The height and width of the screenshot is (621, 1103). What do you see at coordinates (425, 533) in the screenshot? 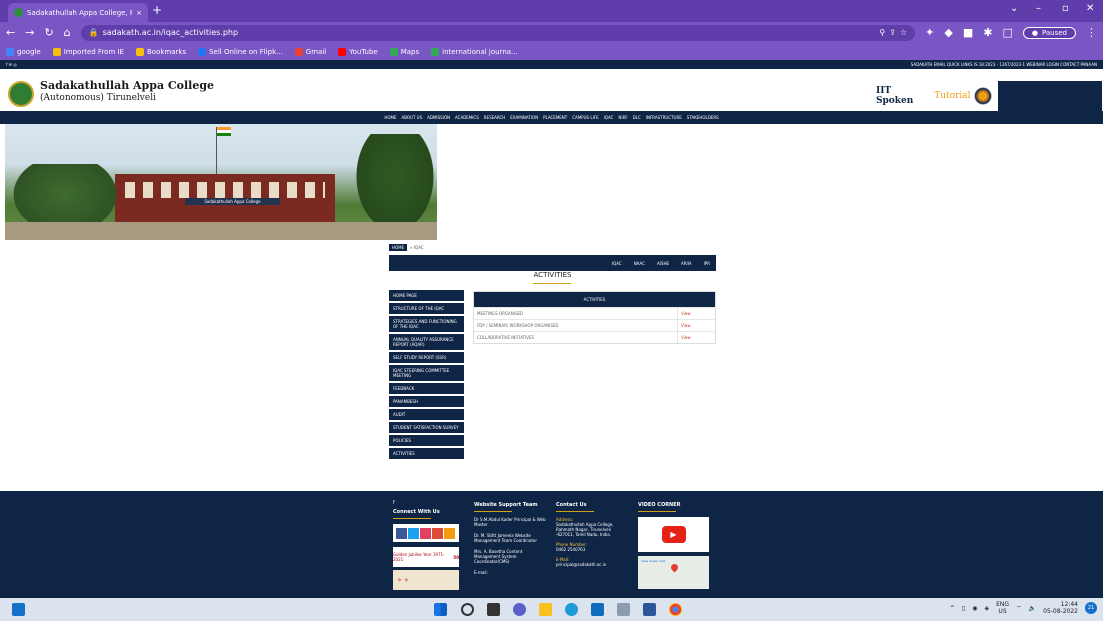
I see `instagram-icon` at bounding box center [425, 533].